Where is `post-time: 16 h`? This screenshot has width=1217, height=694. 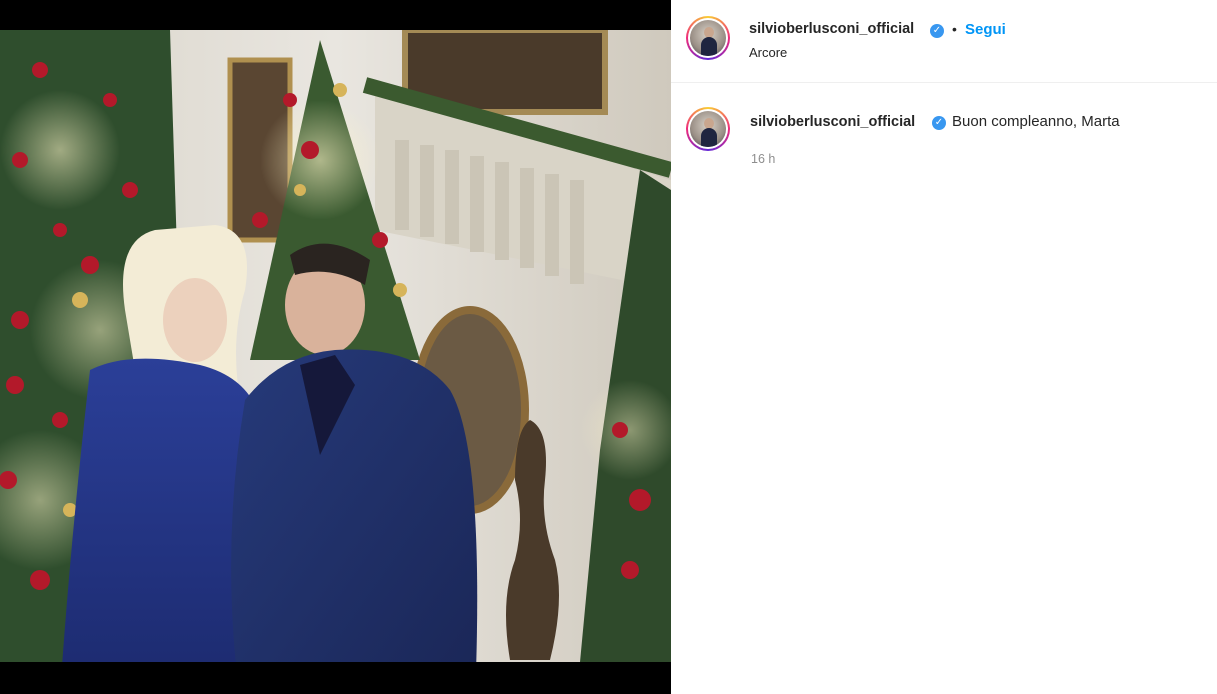
post-time: 16 h is located at coordinates (763, 159).